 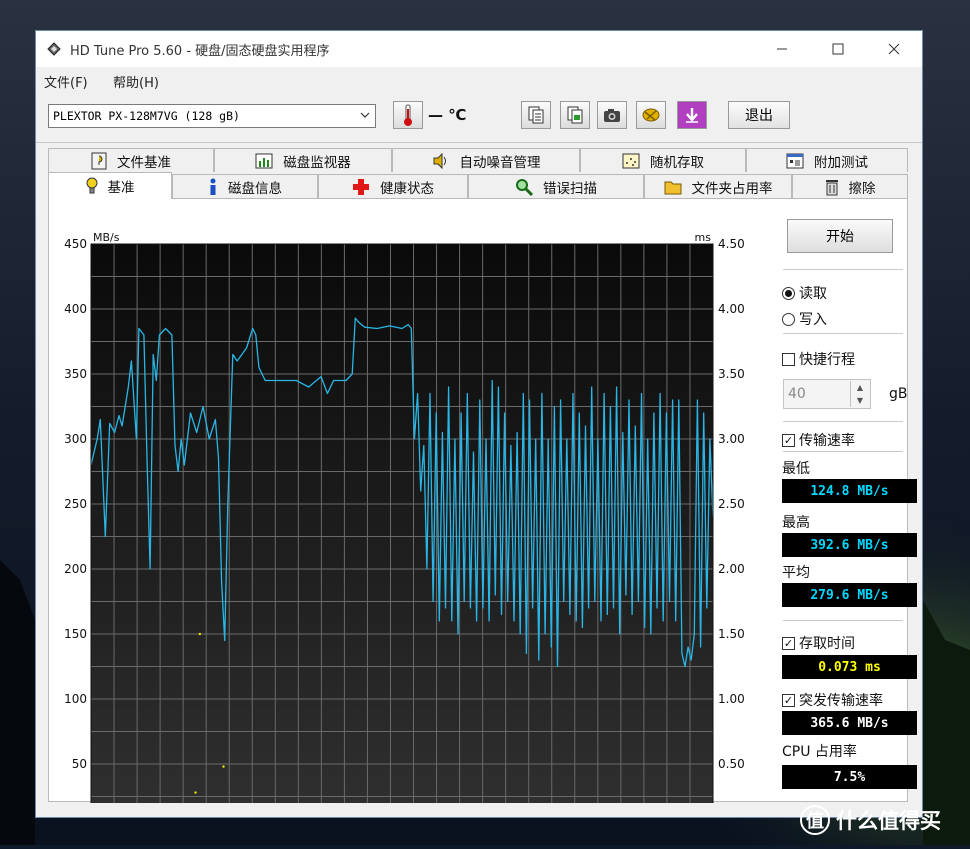 I want to click on tab-label: 健康状态, so click(x=407, y=188).